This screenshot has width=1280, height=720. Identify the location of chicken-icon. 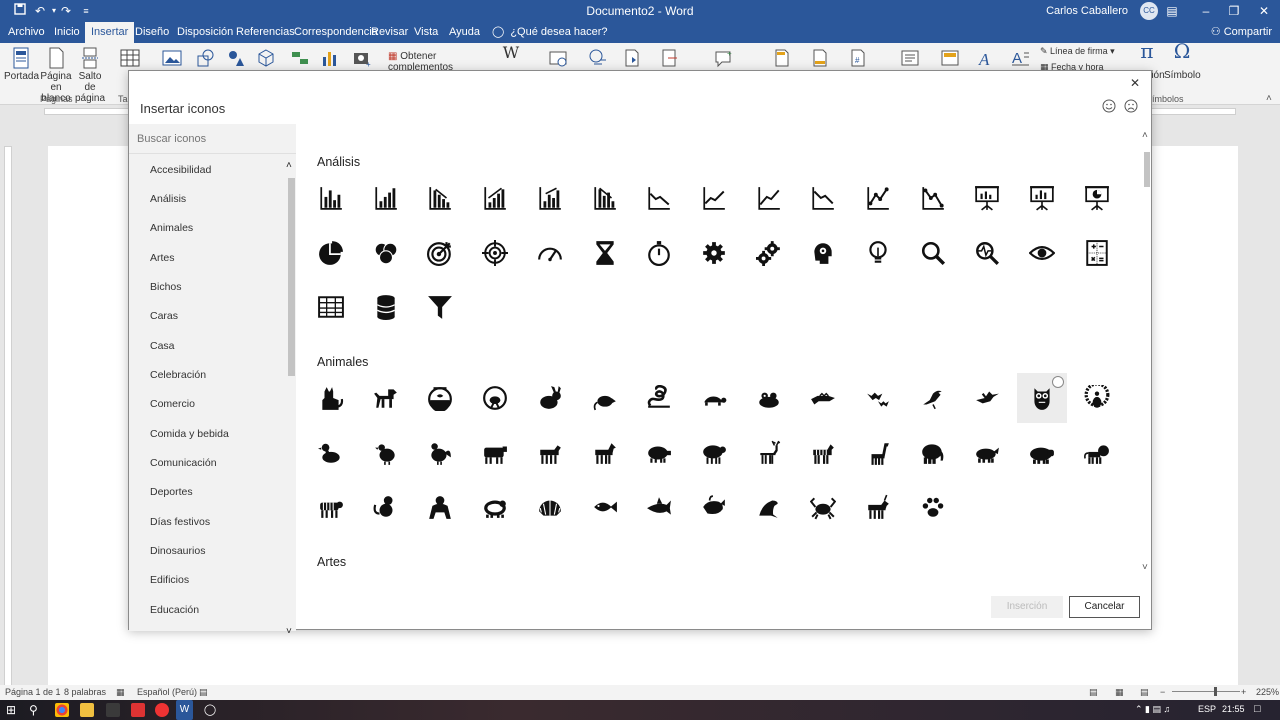
(386, 453).